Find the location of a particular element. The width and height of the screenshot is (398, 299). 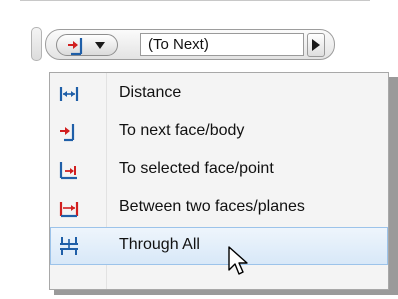

extent-type-dropdown-button is located at coordinates (87, 45).